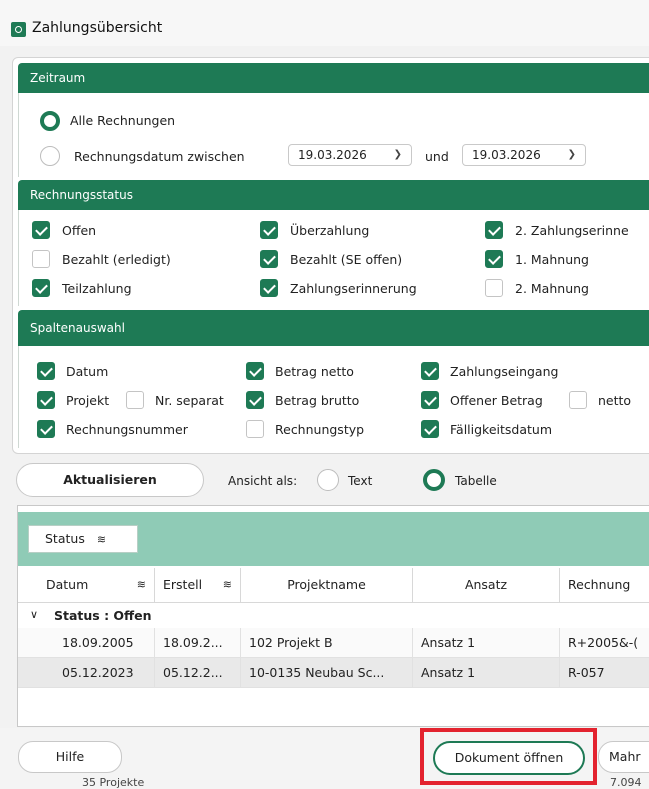  What do you see at coordinates (332, 155) in the screenshot?
I see `date-from-value: 19.03.2026` at bounding box center [332, 155].